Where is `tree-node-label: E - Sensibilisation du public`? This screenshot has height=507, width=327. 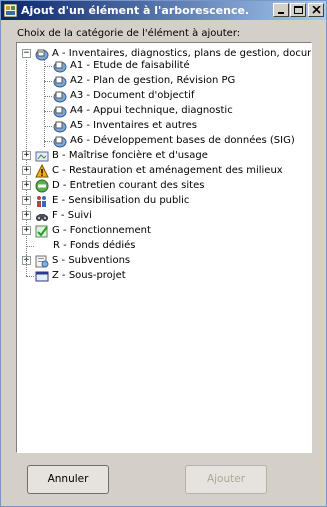 tree-node-label: E - Sensibilisation du public is located at coordinates (121, 200).